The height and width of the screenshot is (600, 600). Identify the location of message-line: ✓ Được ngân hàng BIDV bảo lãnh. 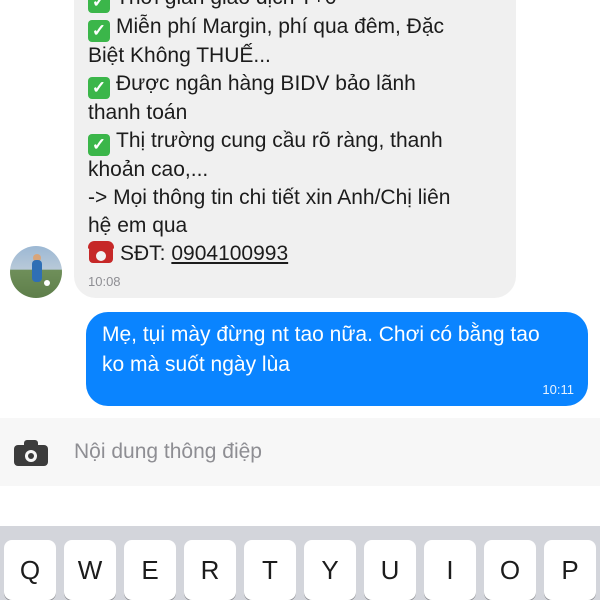
(298, 84).